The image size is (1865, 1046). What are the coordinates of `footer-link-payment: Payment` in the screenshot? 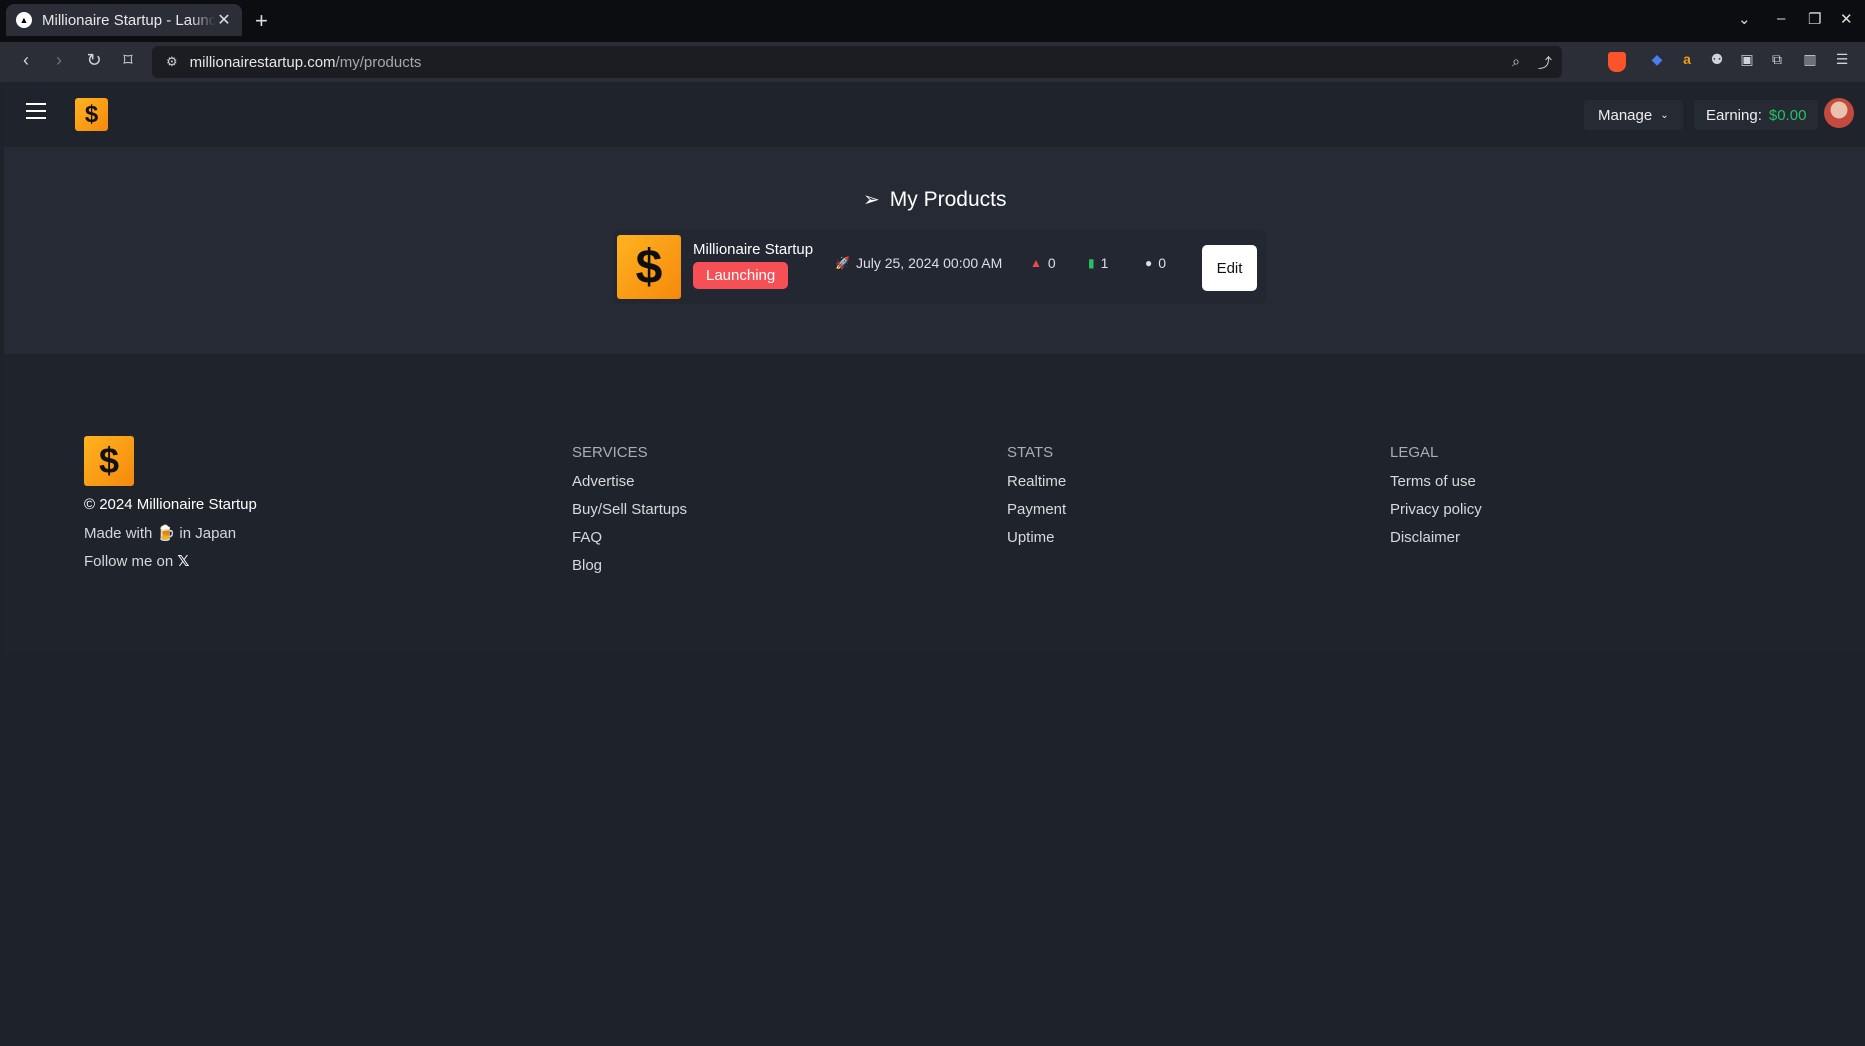 It's located at (1036, 510).